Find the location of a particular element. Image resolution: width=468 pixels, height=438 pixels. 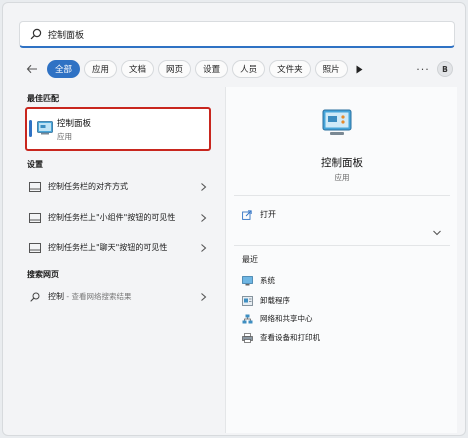

tab-settings: 设置 is located at coordinates (212, 69).